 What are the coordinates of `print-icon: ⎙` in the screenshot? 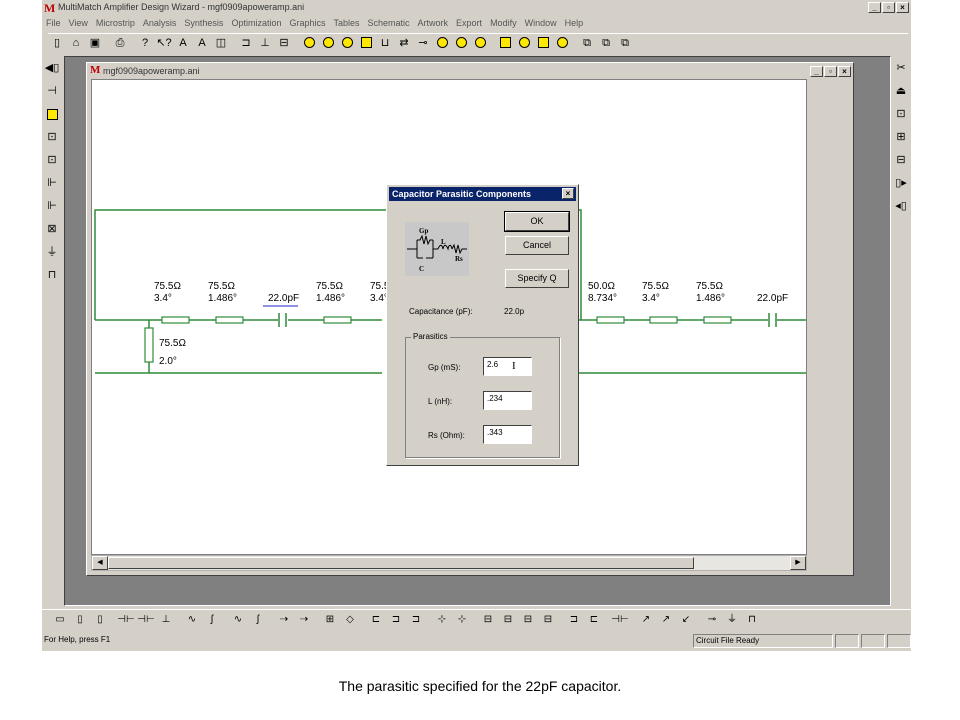 It's located at (120, 43).